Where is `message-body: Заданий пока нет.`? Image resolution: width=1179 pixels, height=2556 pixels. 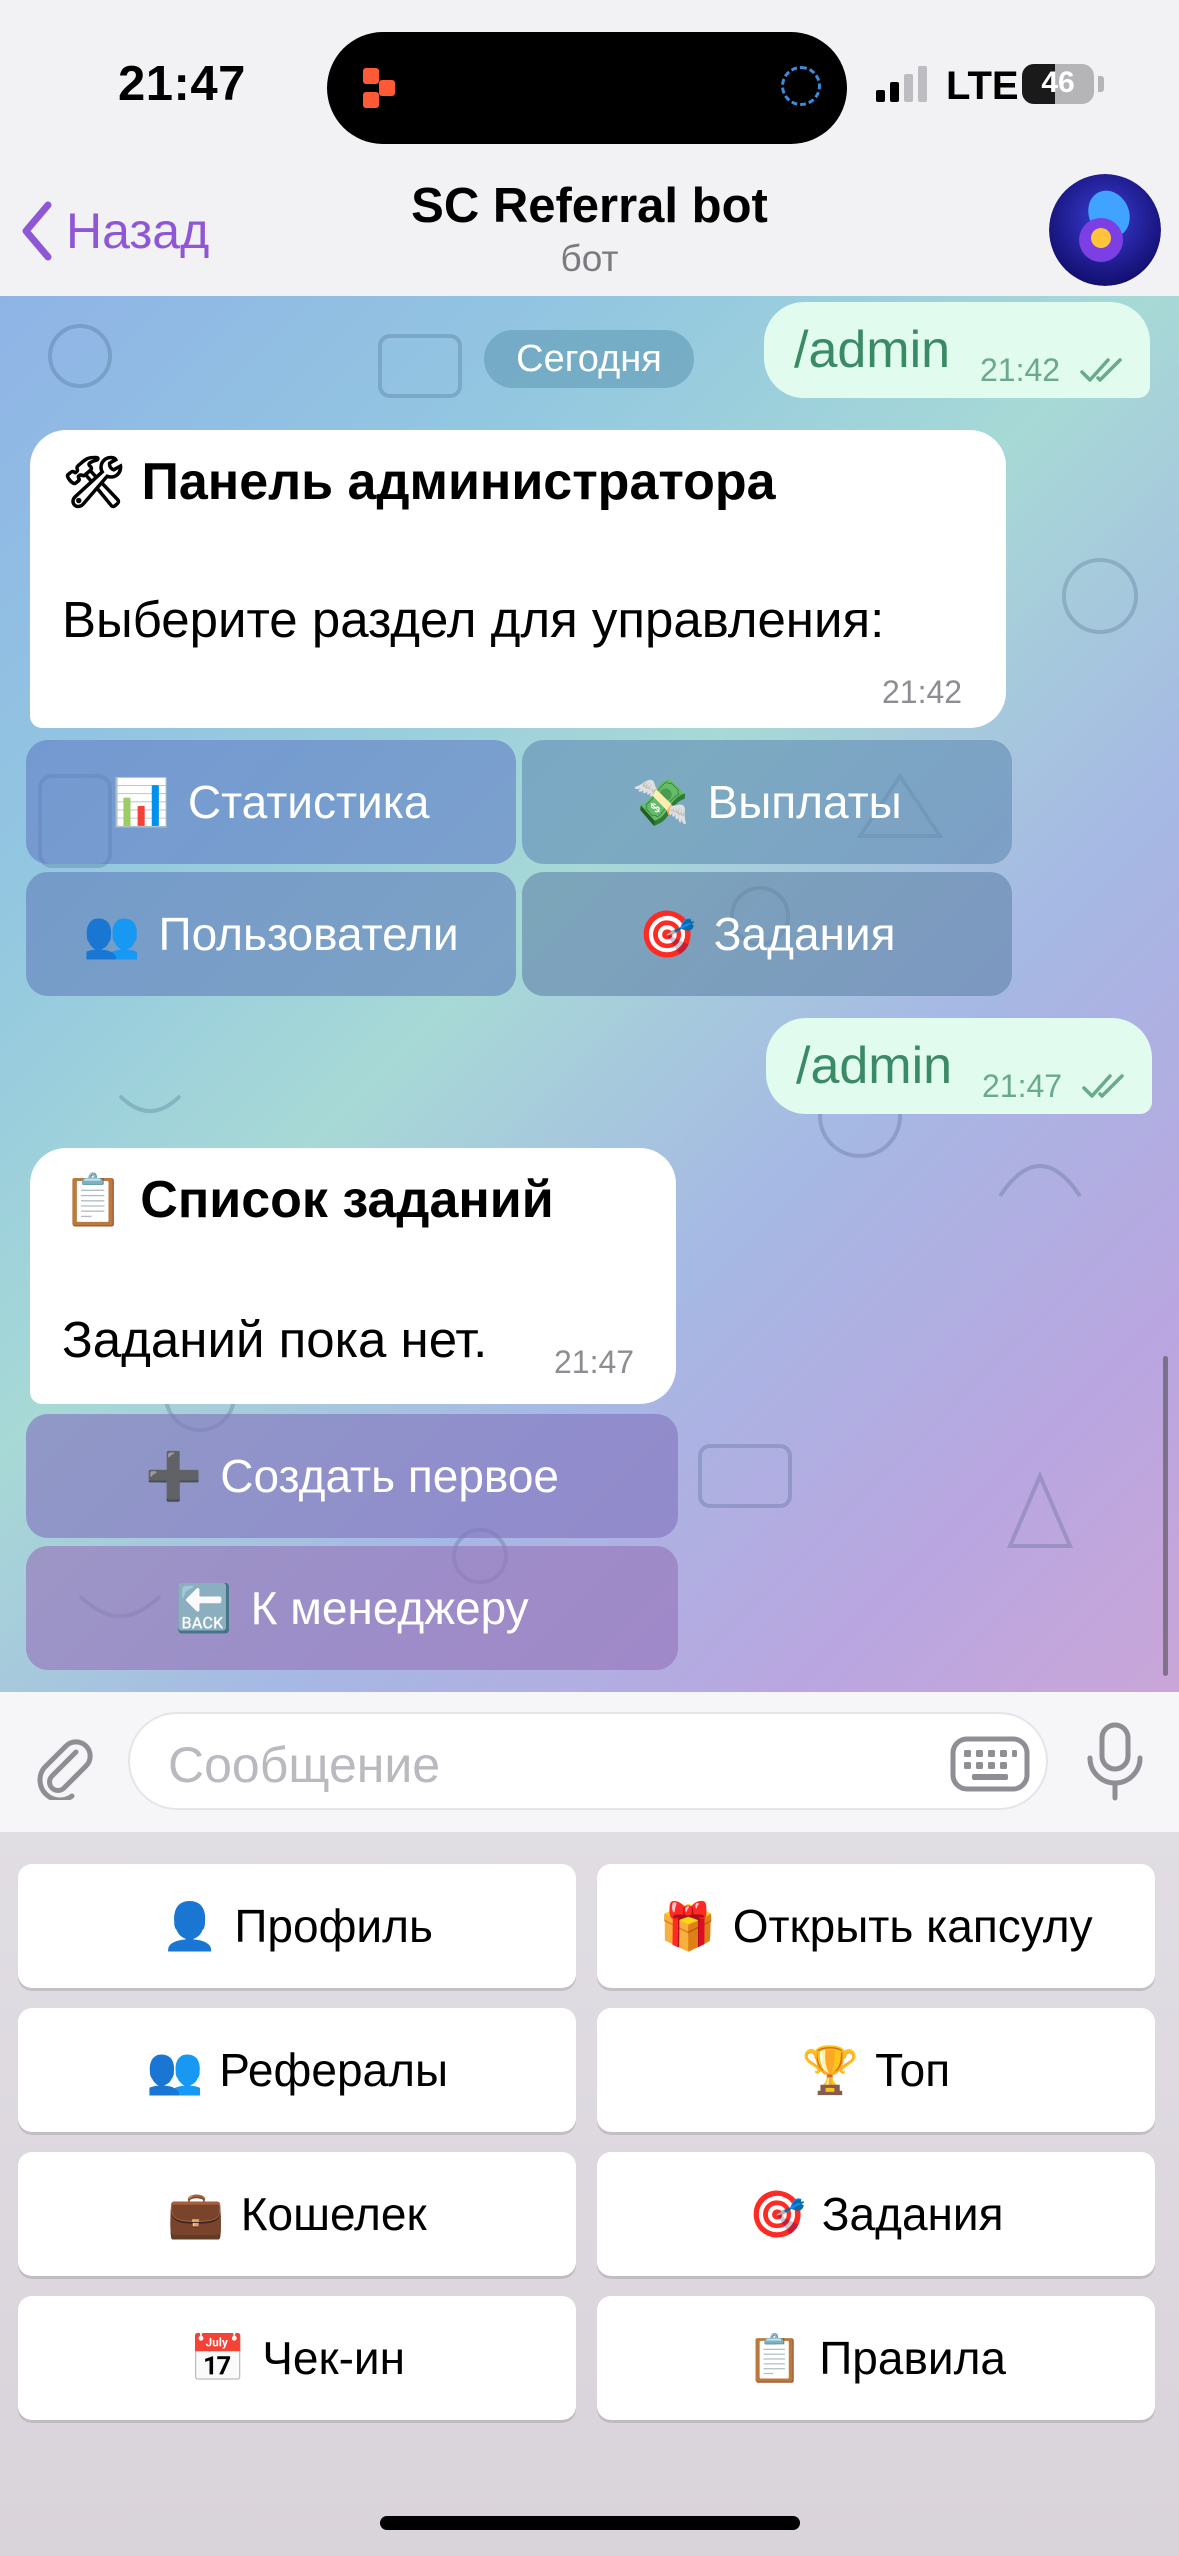
message-body: Заданий пока нет. is located at coordinates (275, 1339).